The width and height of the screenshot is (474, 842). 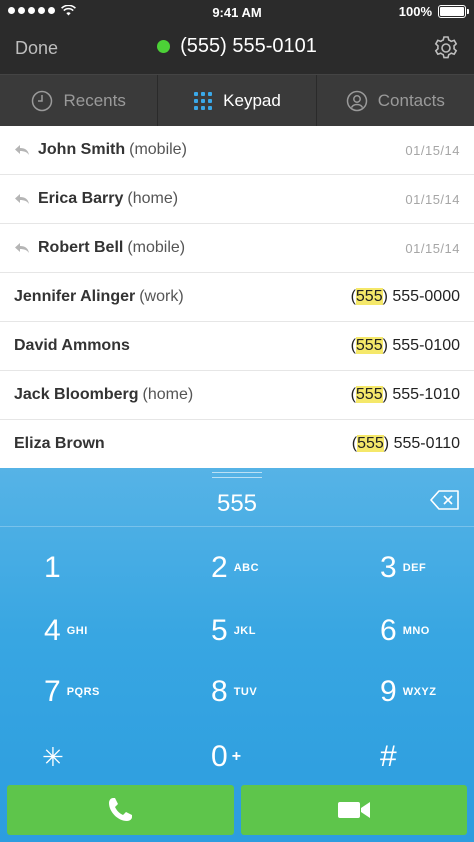 I want to click on person-icon, so click(x=357, y=100).